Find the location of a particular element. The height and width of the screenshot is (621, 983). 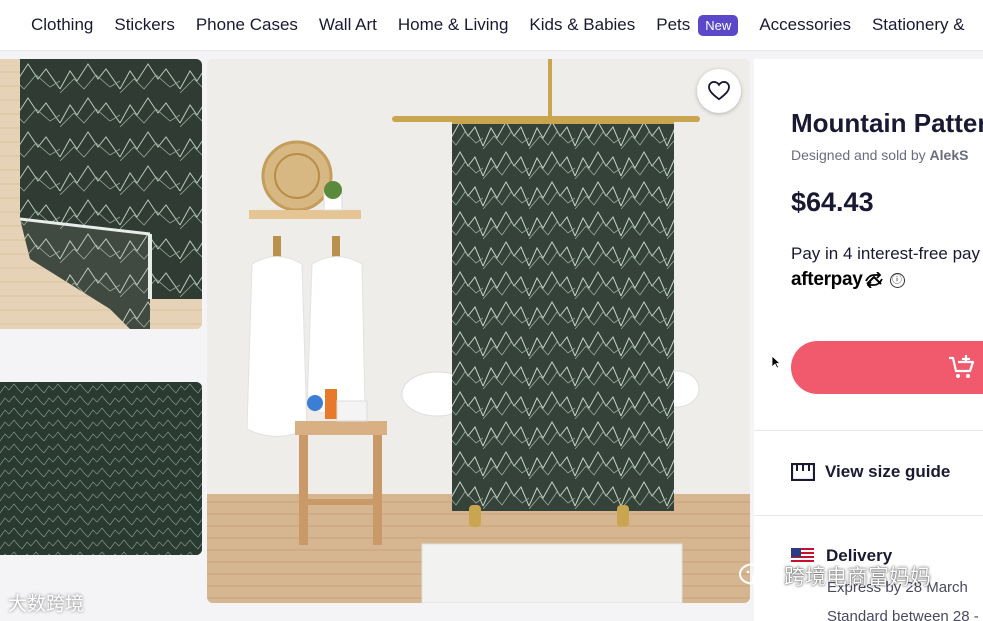

nav-item-accessories: Accessories is located at coordinates (805, 25).